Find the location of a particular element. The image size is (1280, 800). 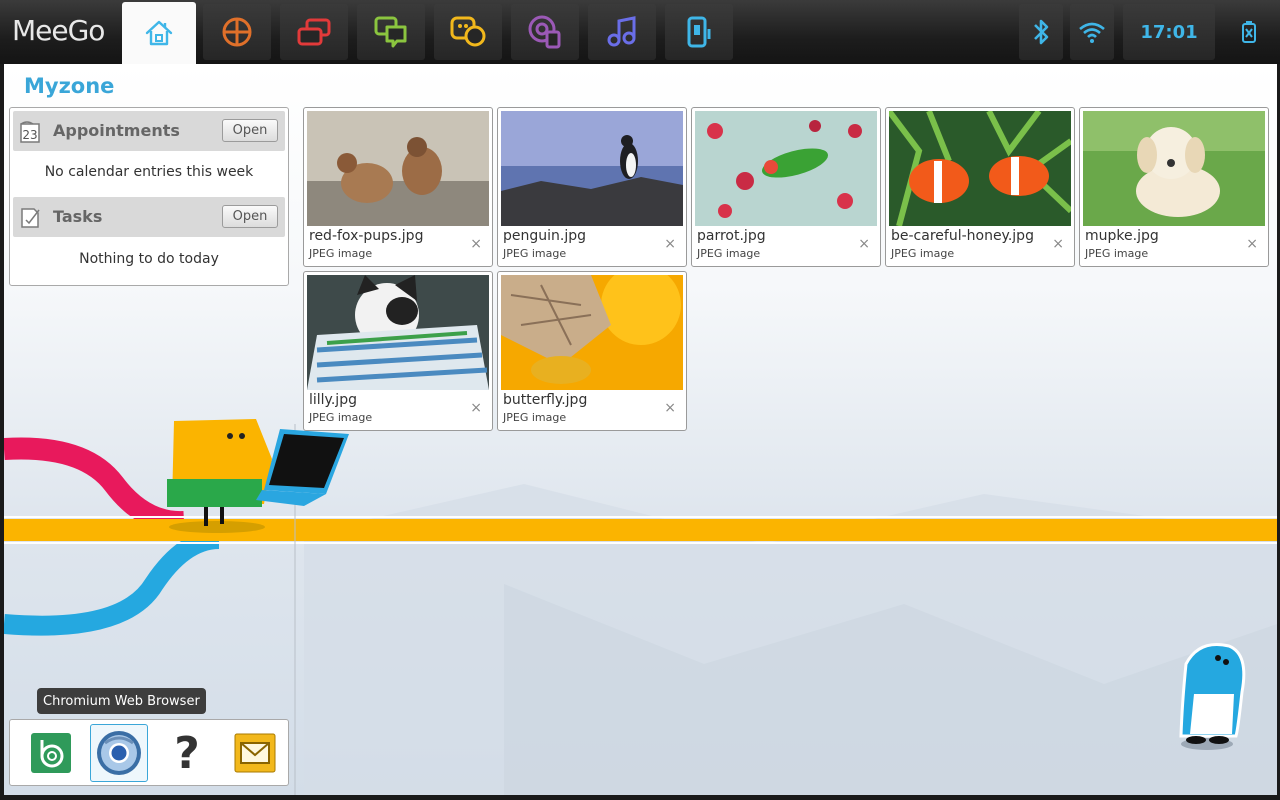

zone-applications is located at coordinates (237, 32).